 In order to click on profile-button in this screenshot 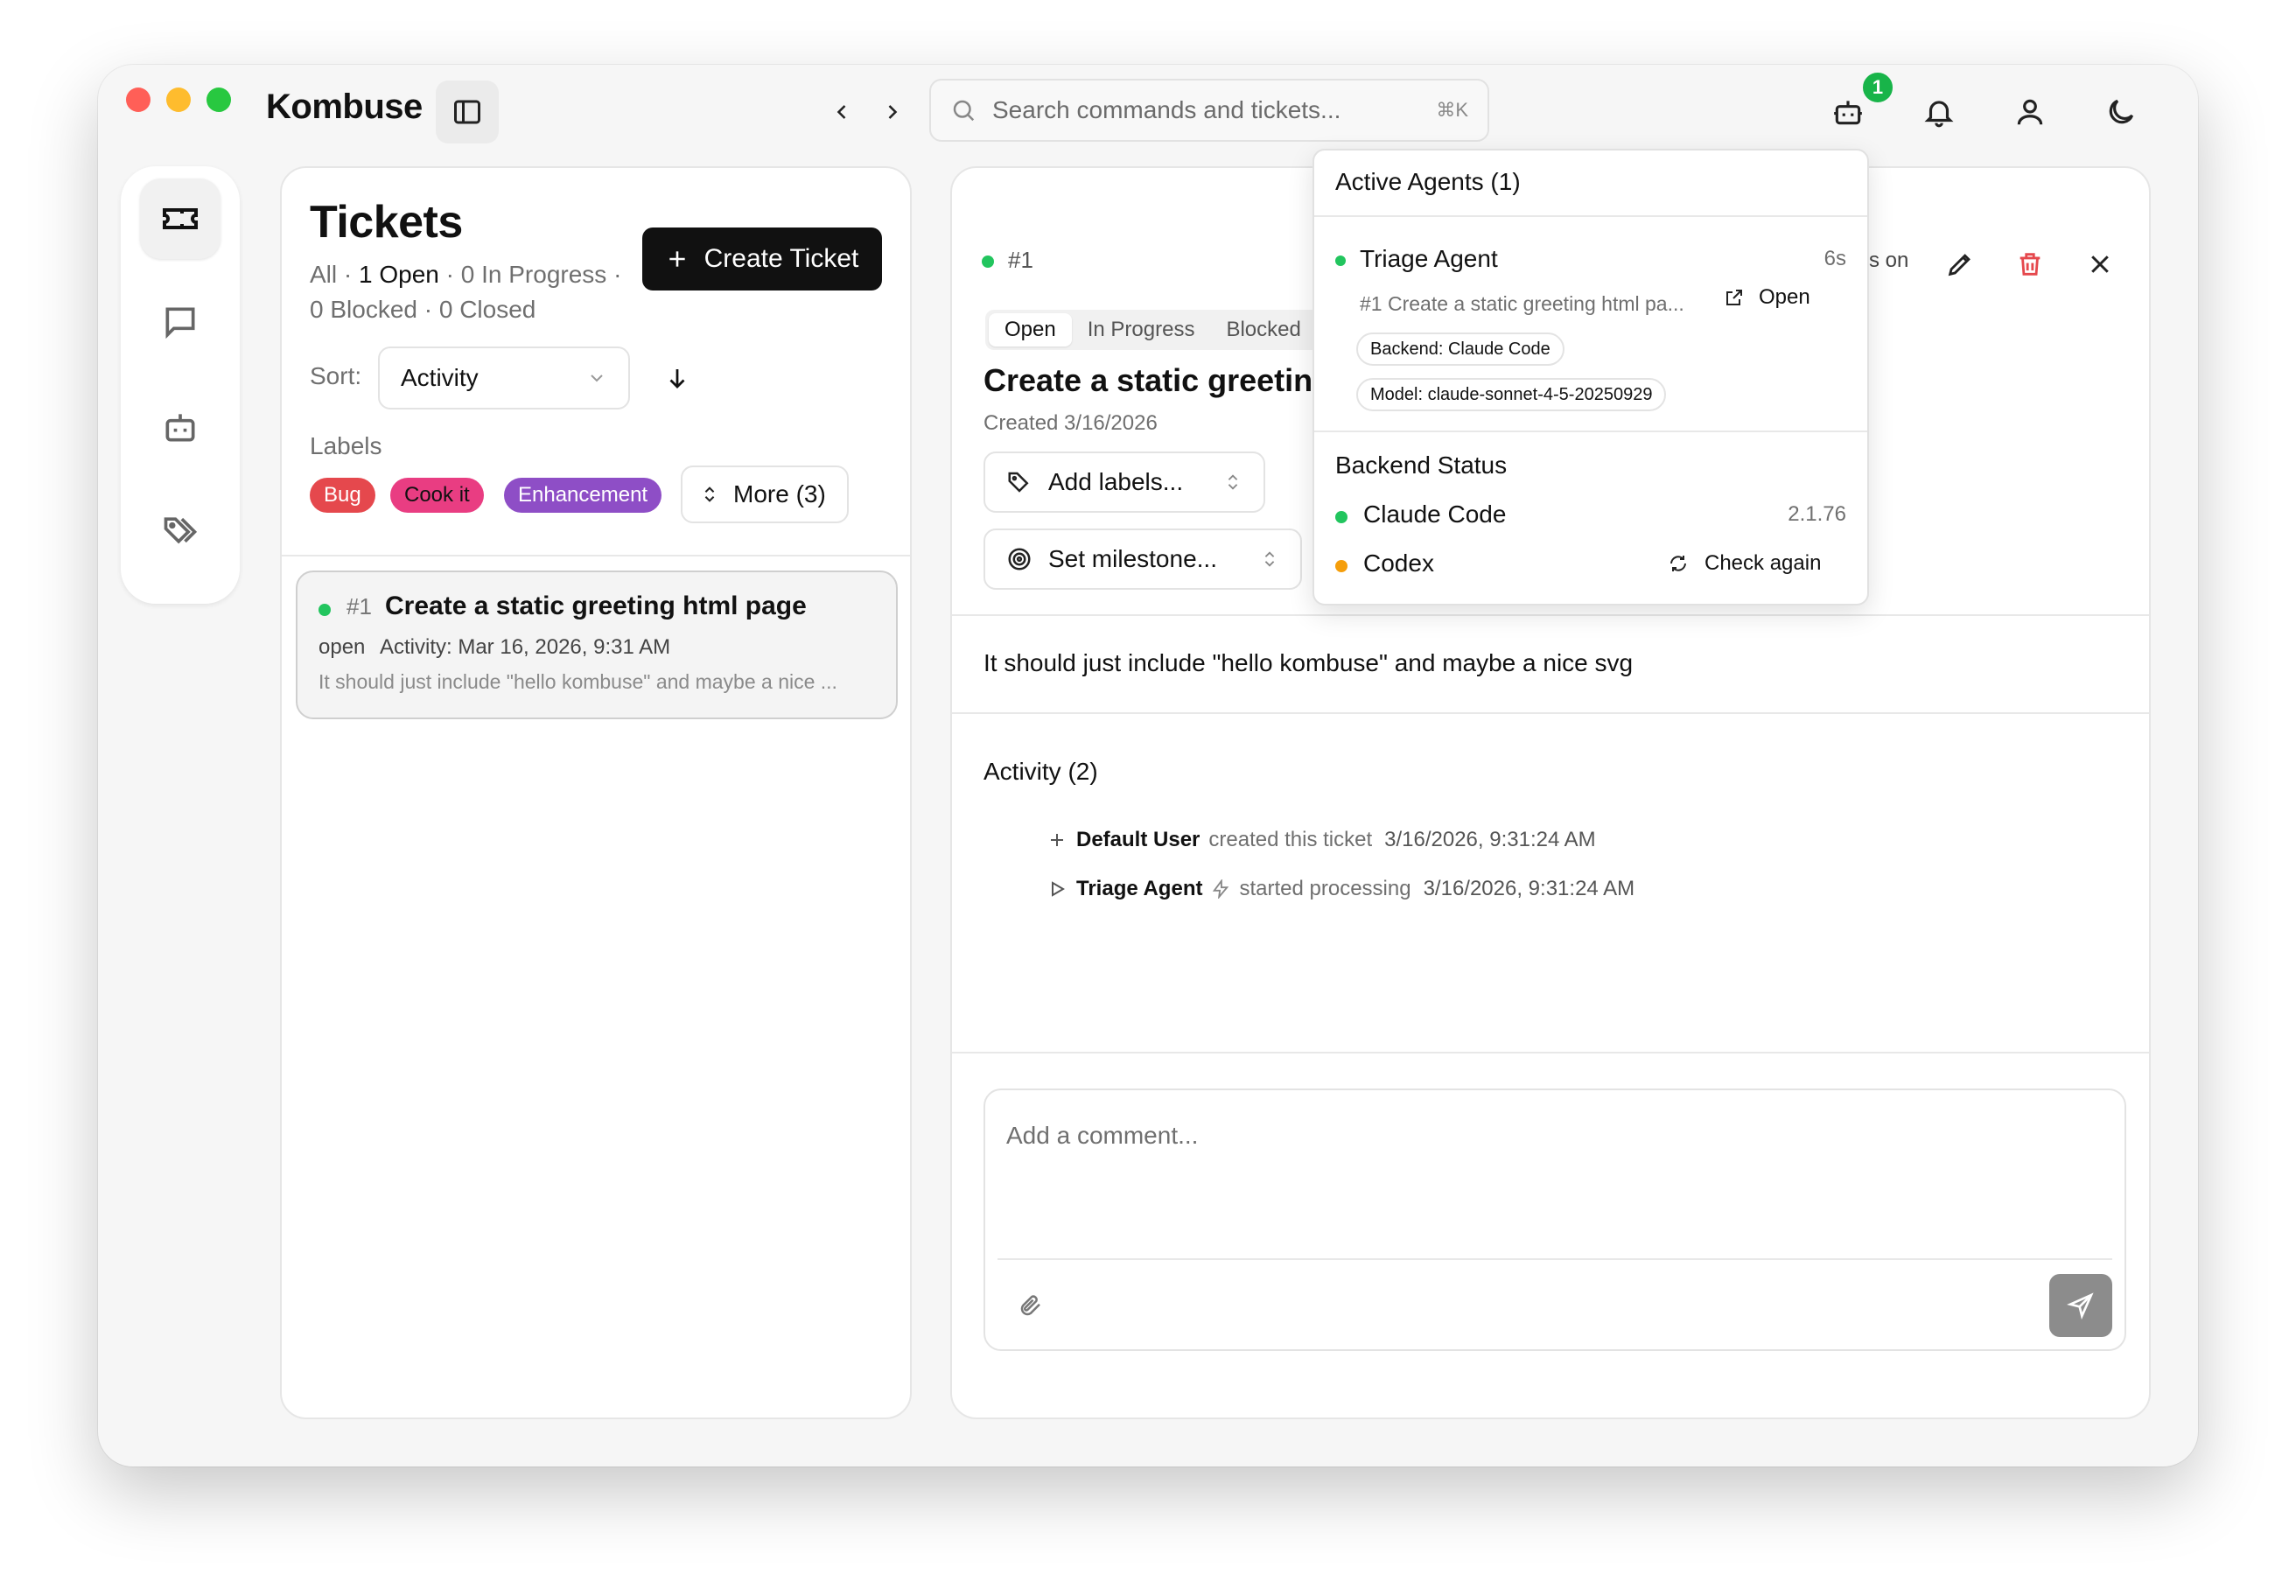, I will do `click(2030, 112)`.